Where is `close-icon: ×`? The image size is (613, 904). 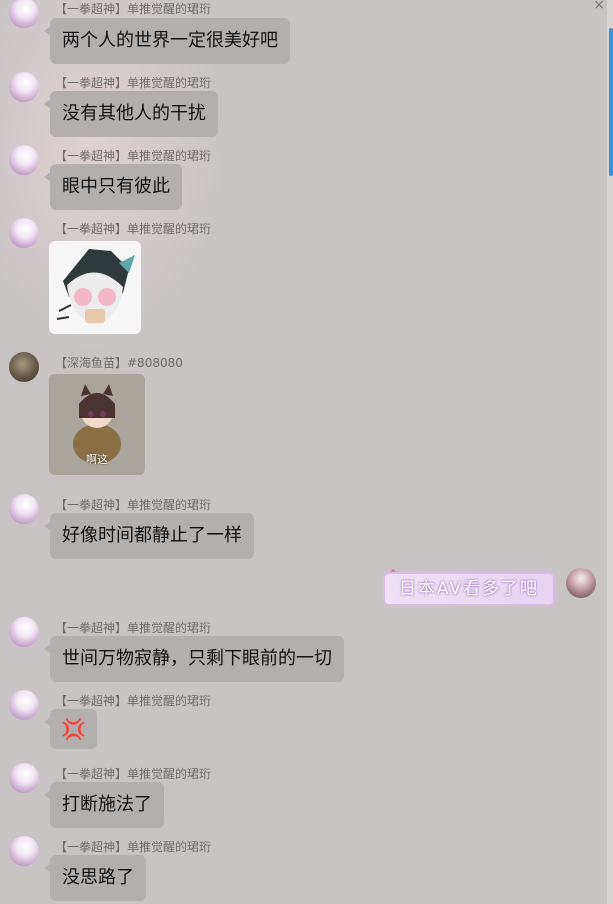 close-icon: × is located at coordinates (599, 6).